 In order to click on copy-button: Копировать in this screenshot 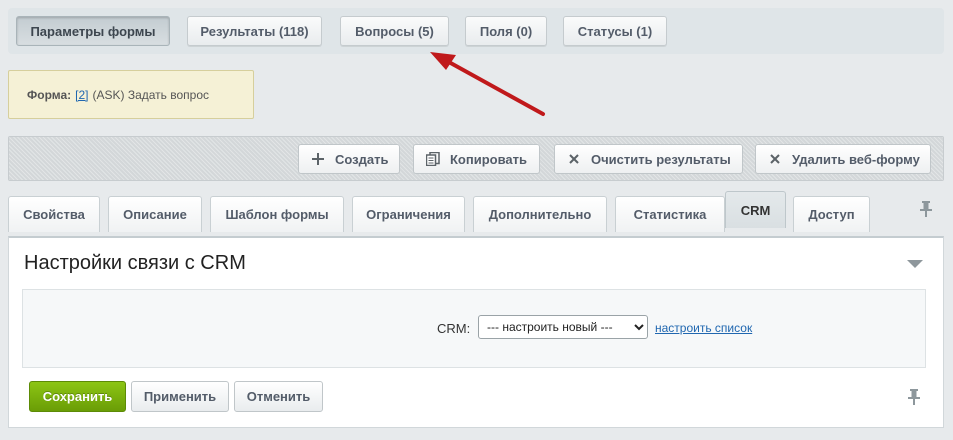, I will do `click(476, 159)`.